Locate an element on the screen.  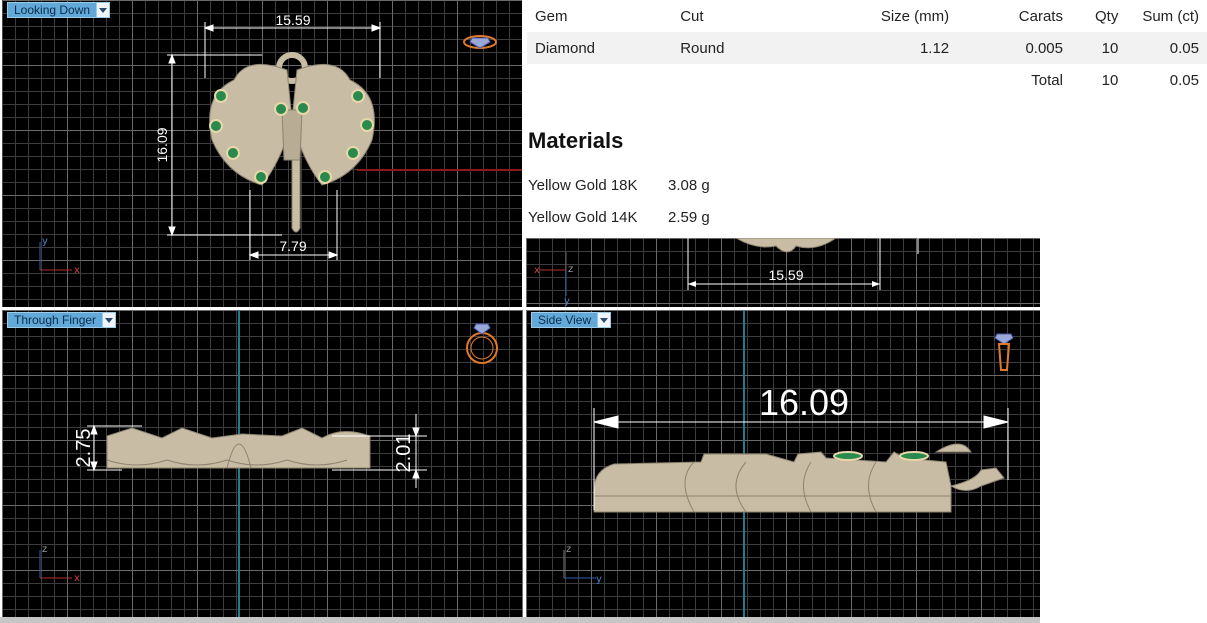
list-item: Yellow Gold 18K 3.08 g is located at coordinates (619, 185).